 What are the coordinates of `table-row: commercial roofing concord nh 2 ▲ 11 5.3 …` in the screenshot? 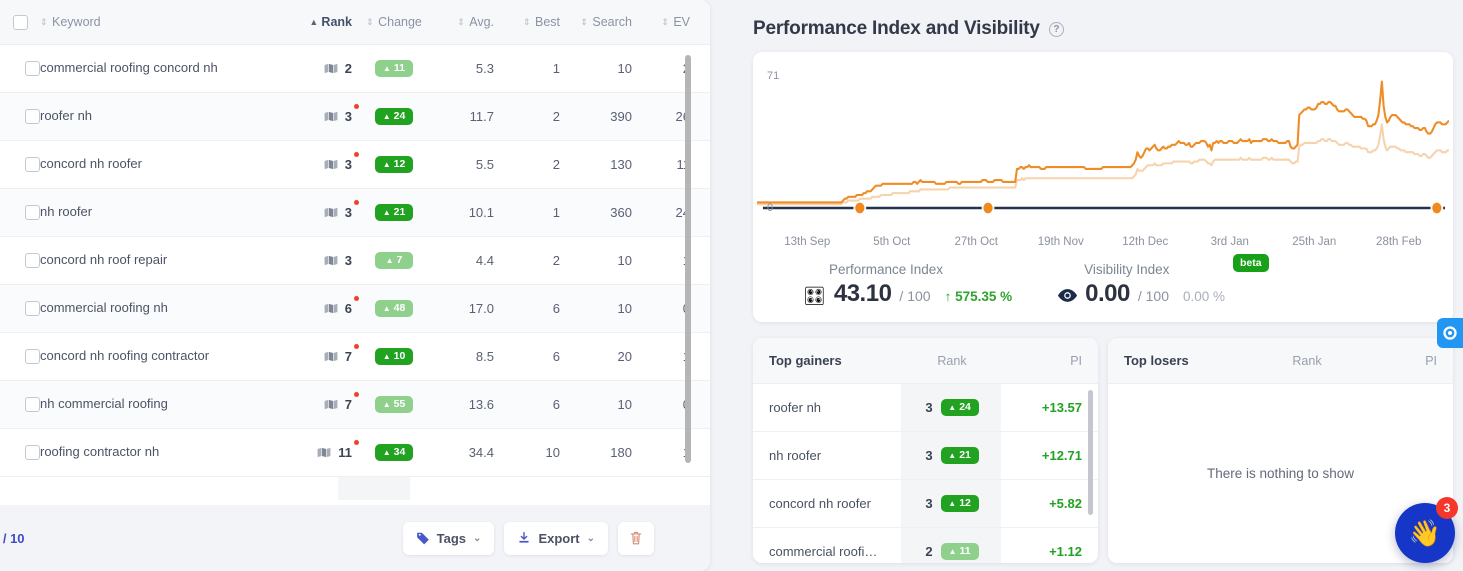 It's located at (355, 69).